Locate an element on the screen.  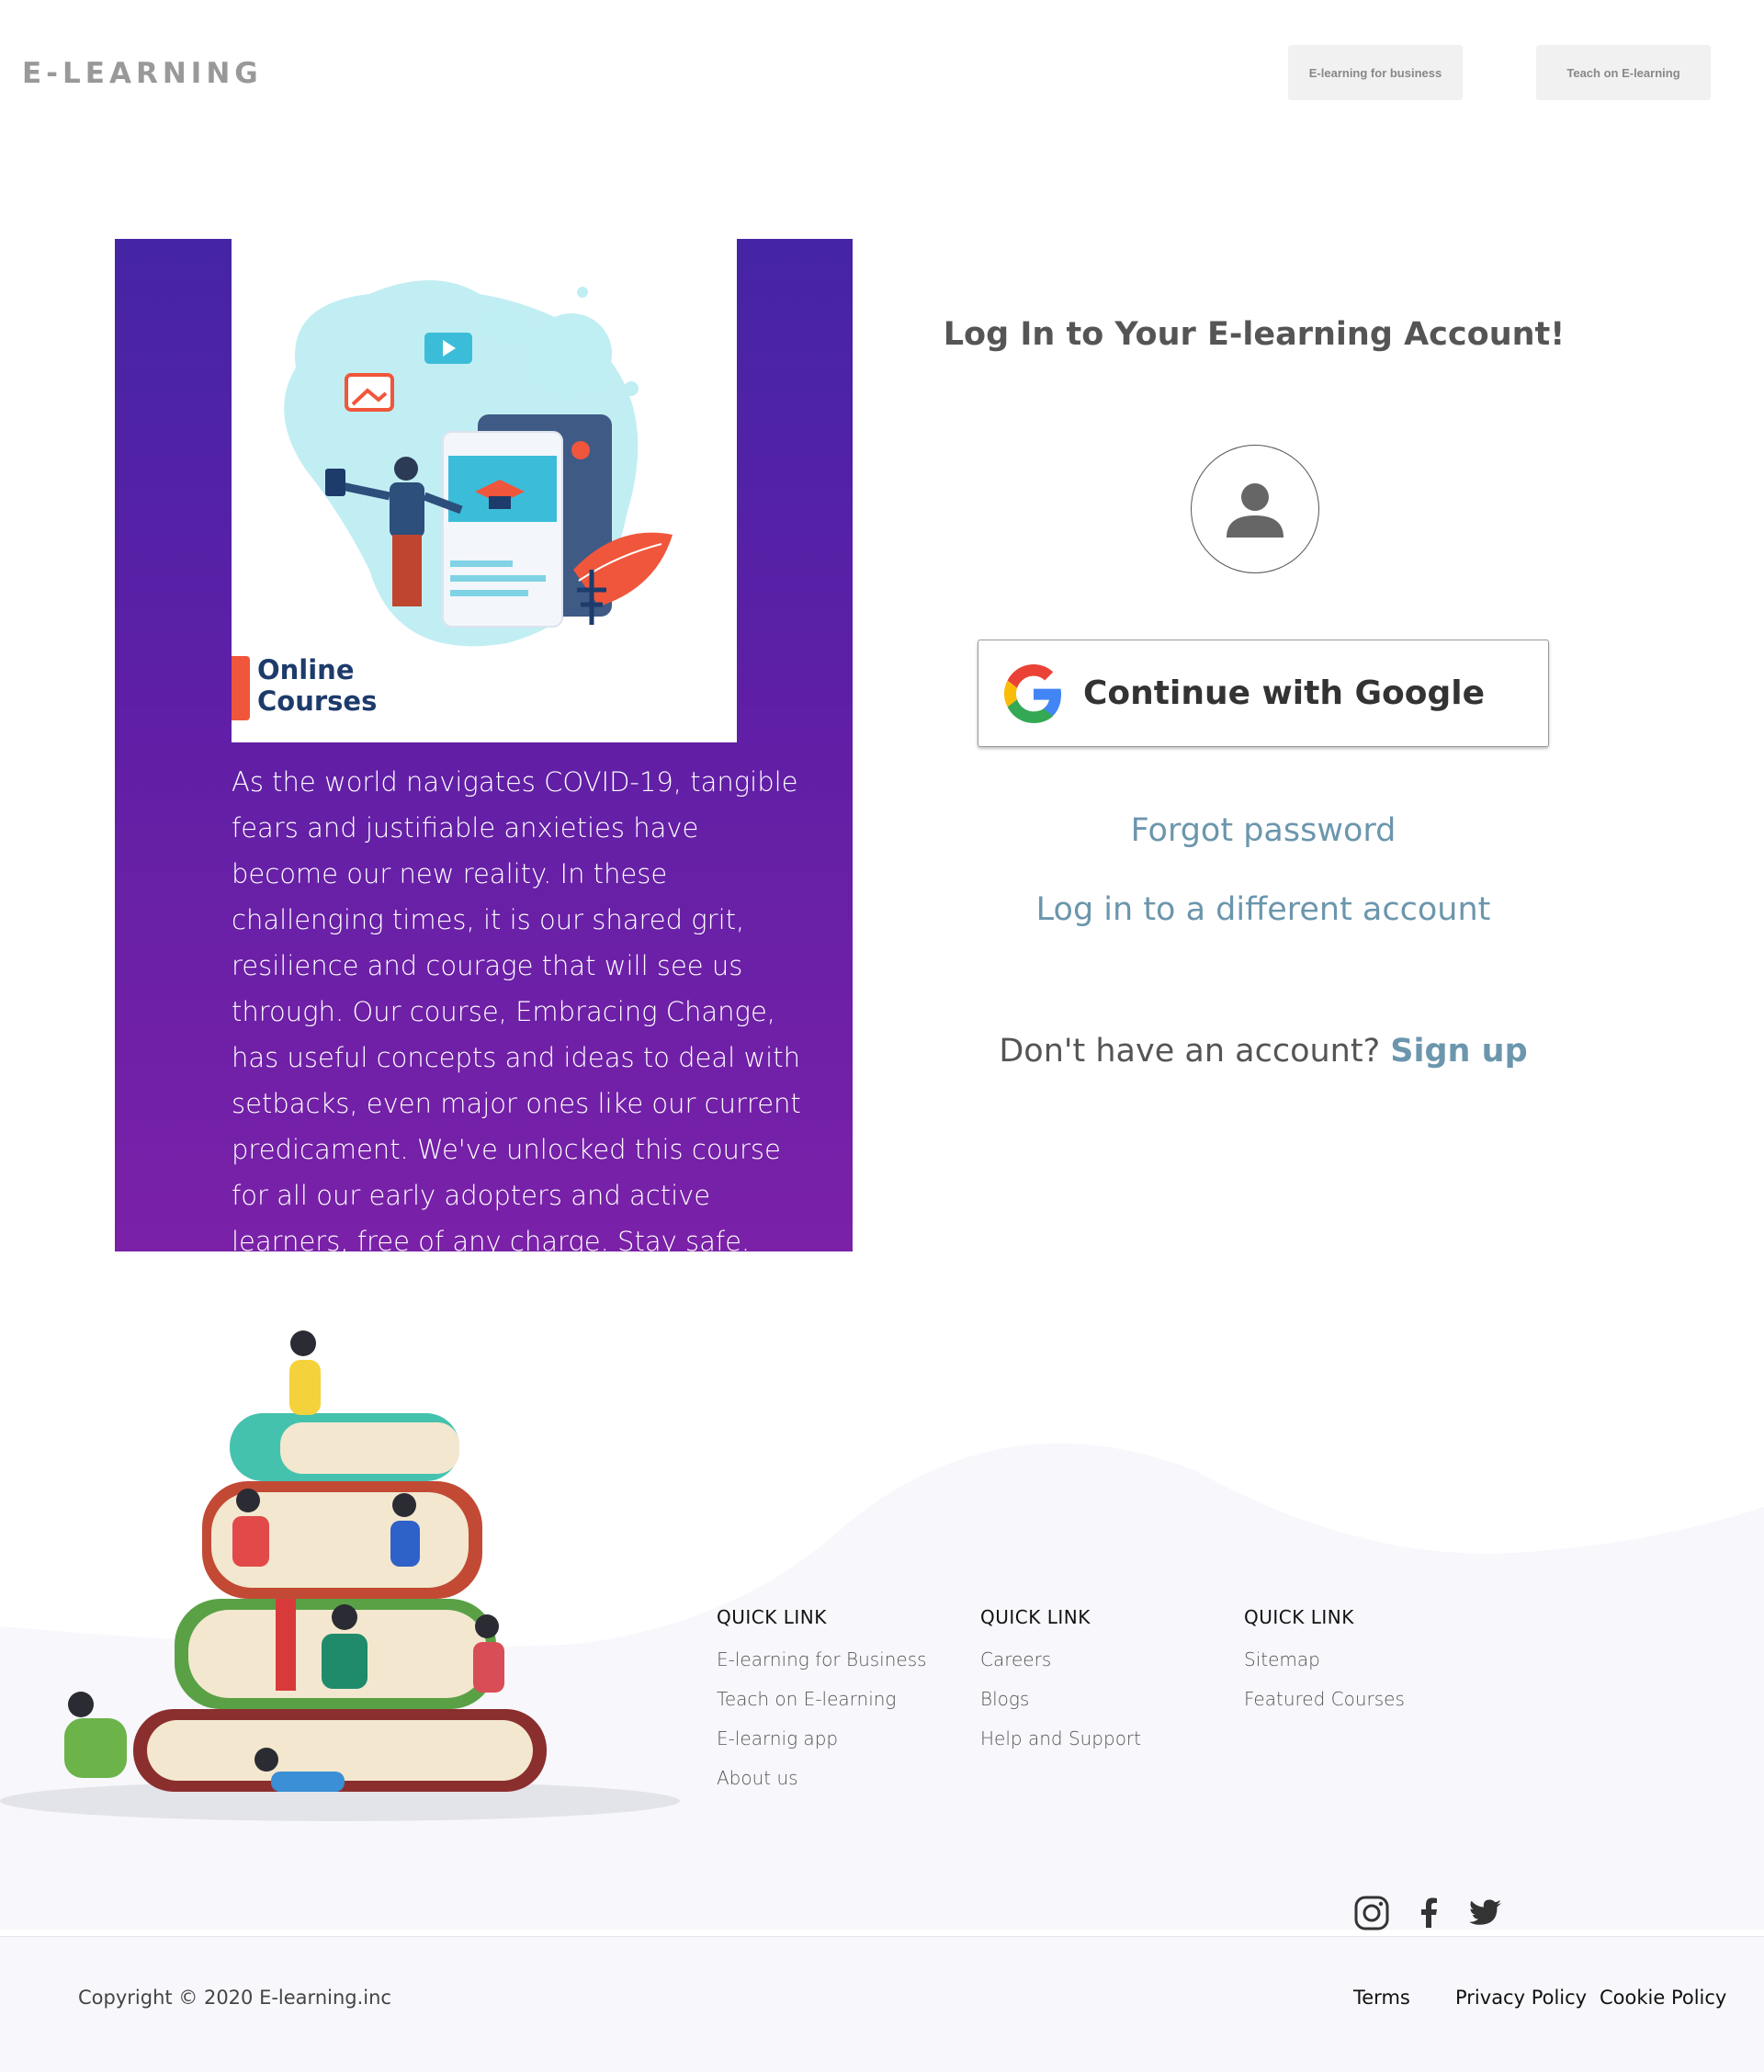
cookie-policy-link: Cookie Policy is located at coordinates (1663, 1998).